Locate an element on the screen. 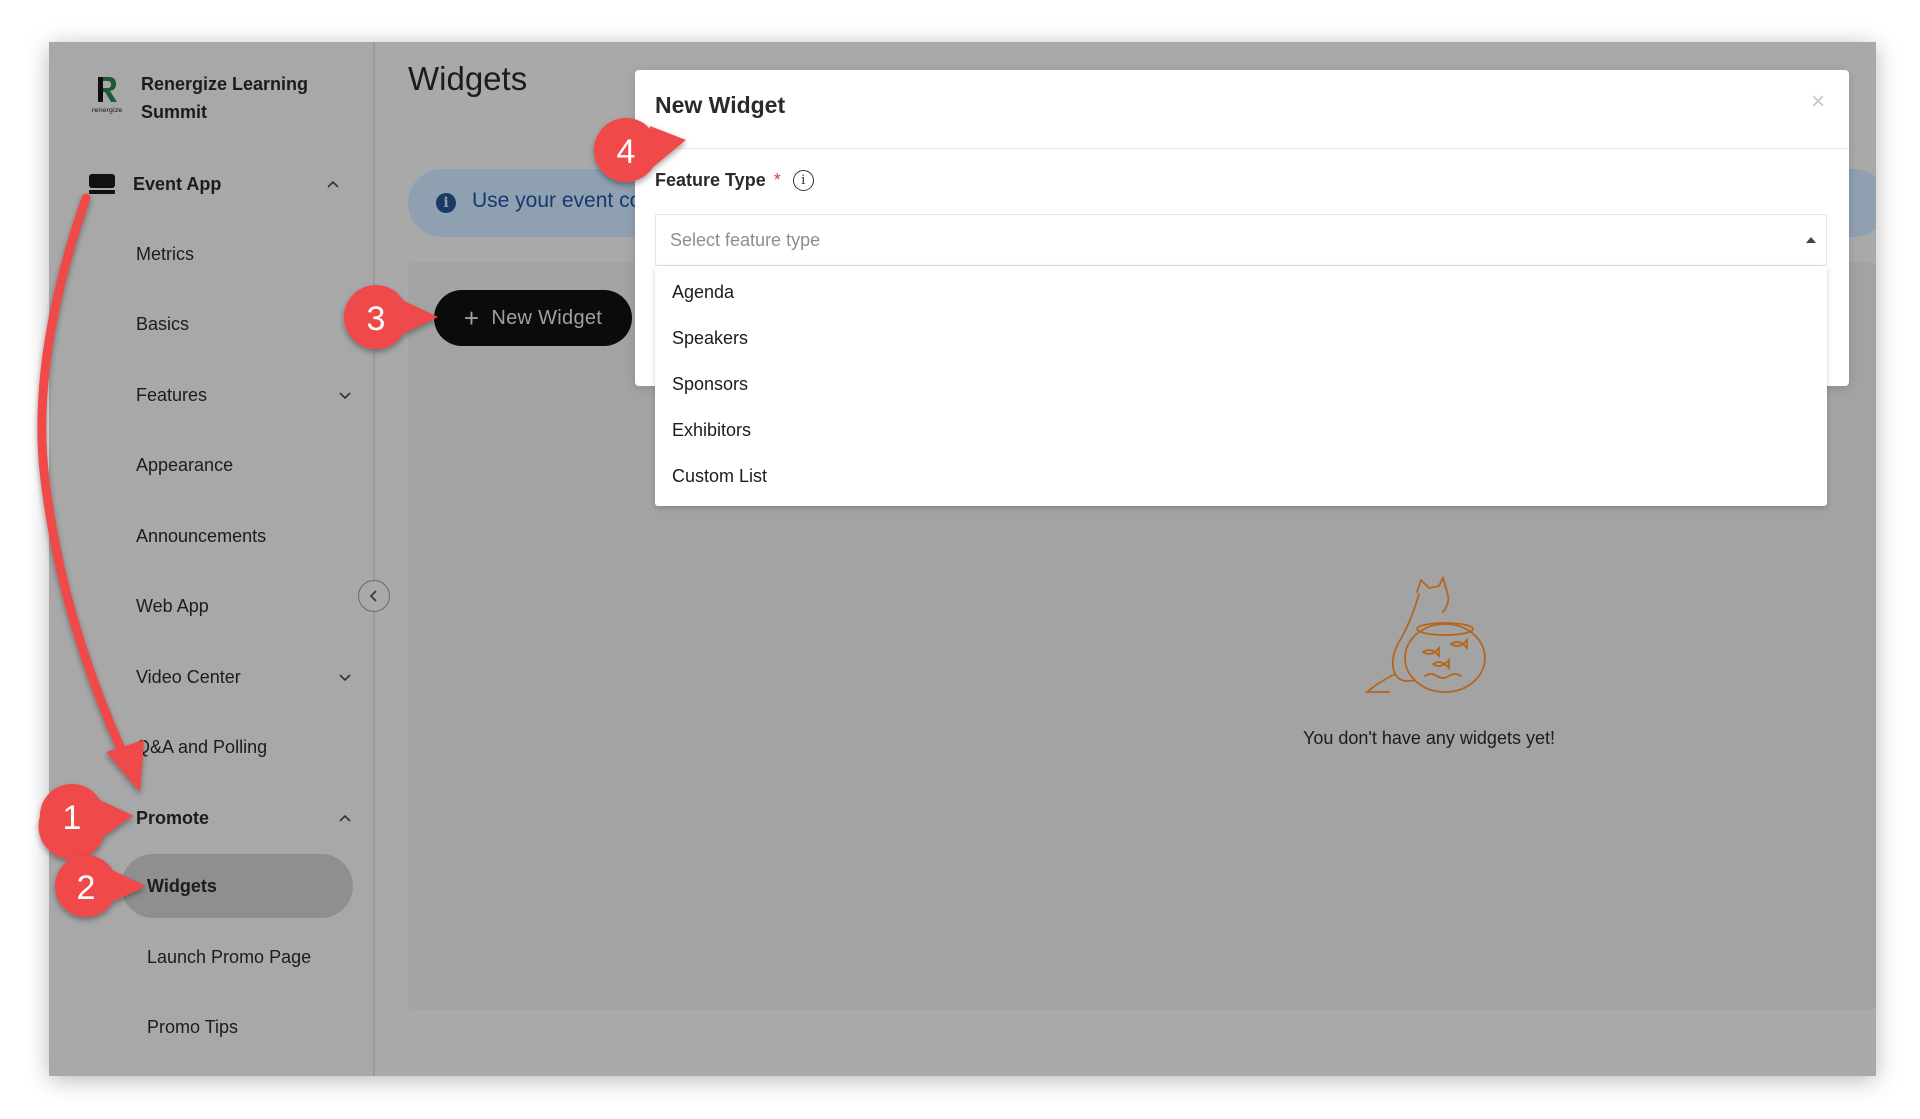  arrow-to-promote-icon is located at coordinates (90, 492).